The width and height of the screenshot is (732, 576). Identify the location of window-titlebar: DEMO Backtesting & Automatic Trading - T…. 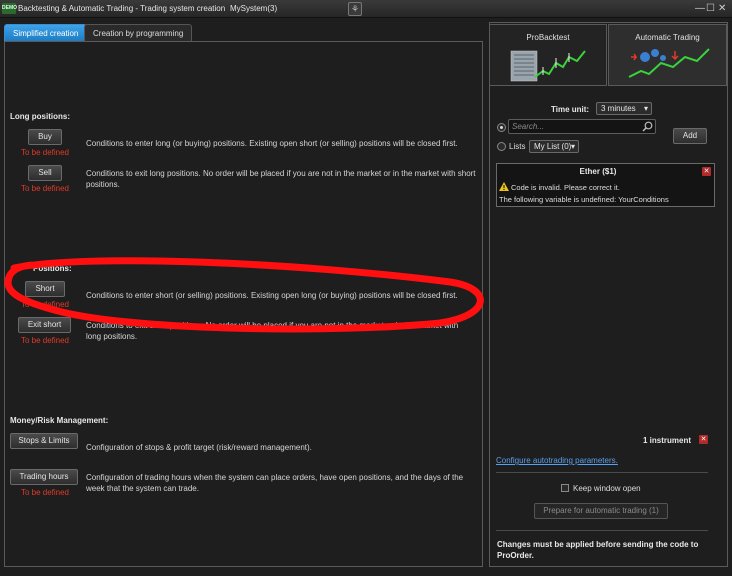
(366, 9).